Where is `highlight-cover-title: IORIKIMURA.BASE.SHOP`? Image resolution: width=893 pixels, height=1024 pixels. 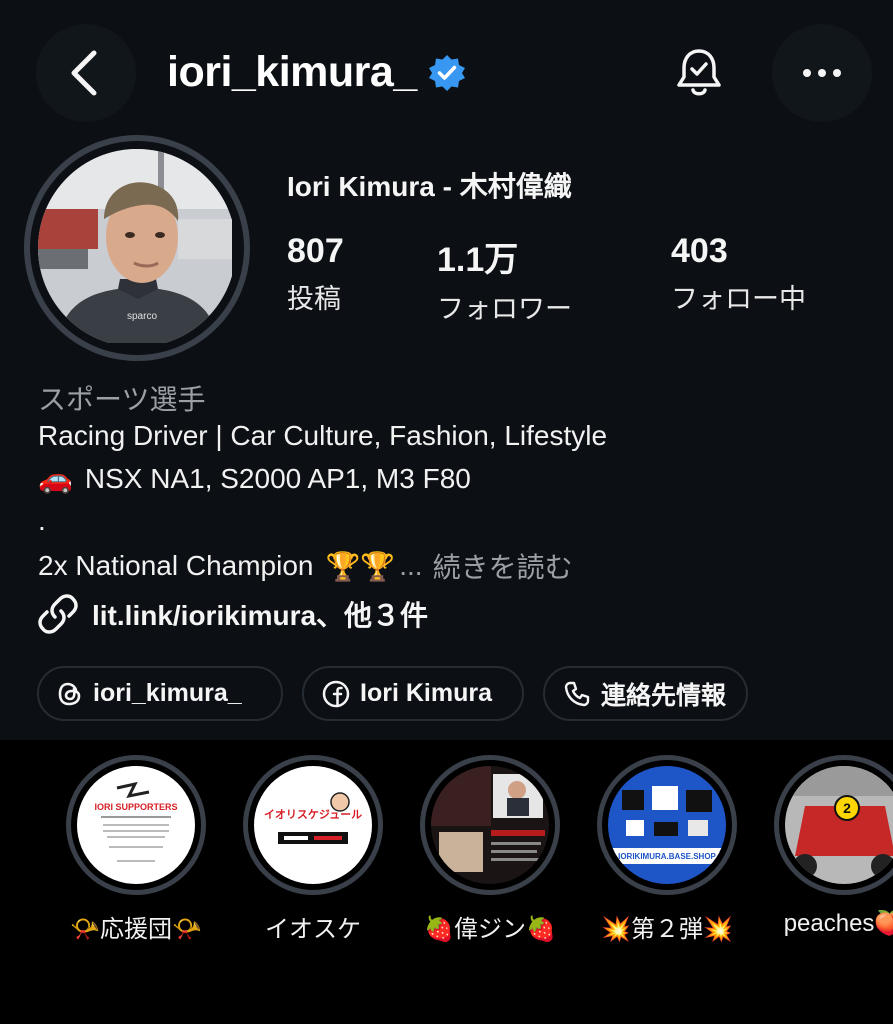 highlight-cover-title: IORIKIMURA.BASE.SHOP is located at coordinates (667, 856).